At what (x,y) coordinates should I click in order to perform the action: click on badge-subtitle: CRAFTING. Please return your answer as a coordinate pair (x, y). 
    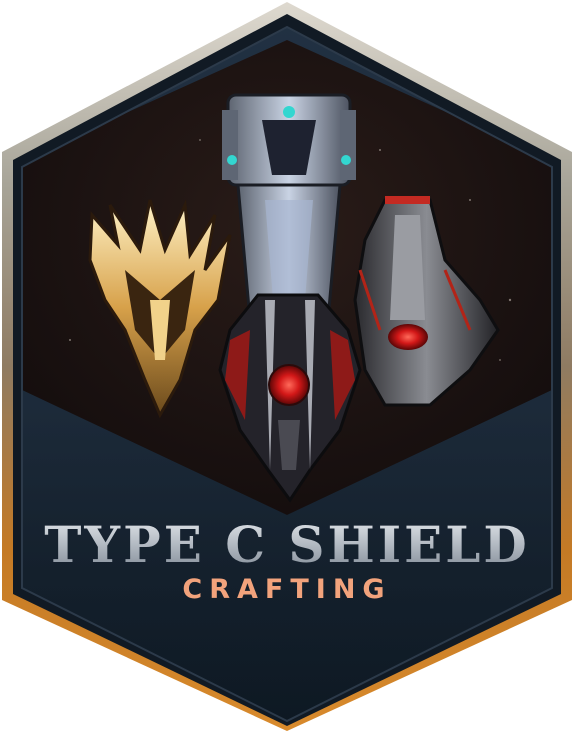
    Looking at the image, I should click on (287, 589).